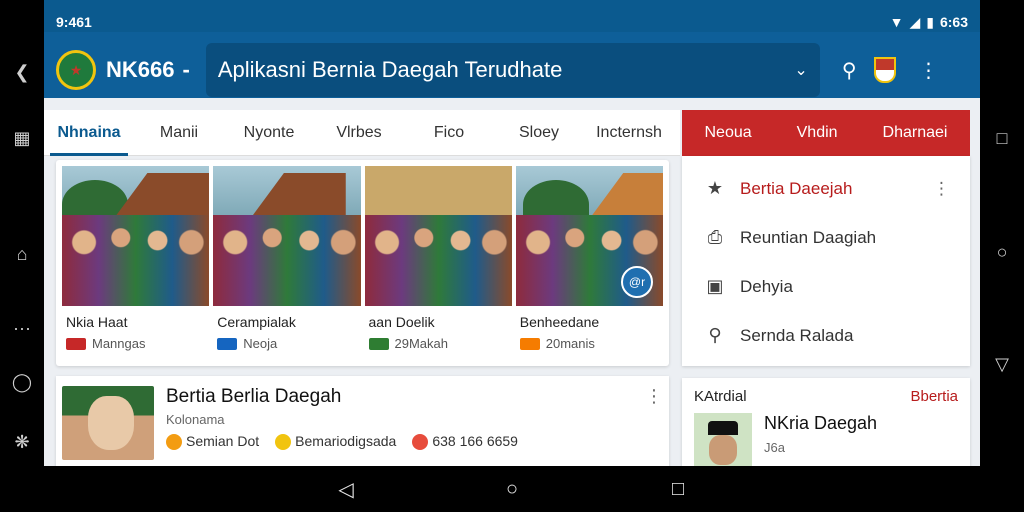 The width and height of the screenshot is (1024, 512). What do you see at coordinates (629, 133) in the screenshot?
I see `tab-6: Incternsh` at bounding box center [629, 133].